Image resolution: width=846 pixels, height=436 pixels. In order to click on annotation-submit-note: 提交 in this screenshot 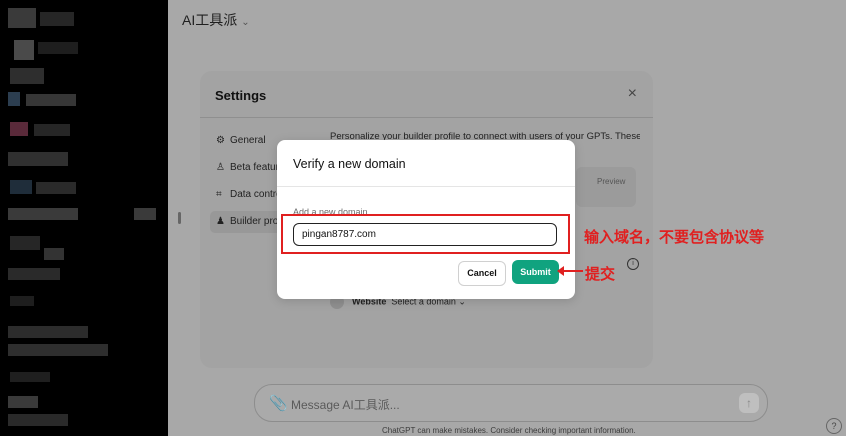, I will do `click(600, 274)`.